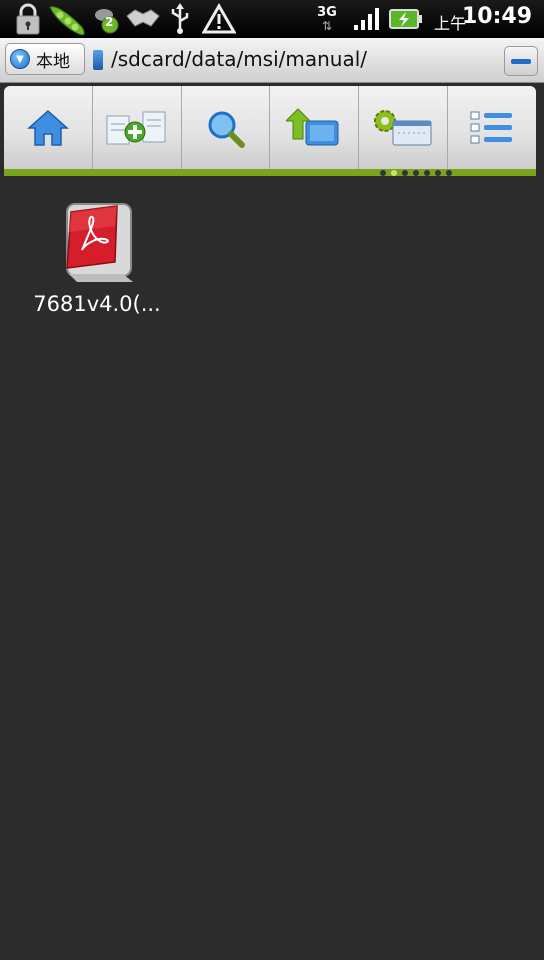 The height and width of the screenshot is (960, 544). I want to click on signal-icon, so click(367, 19).